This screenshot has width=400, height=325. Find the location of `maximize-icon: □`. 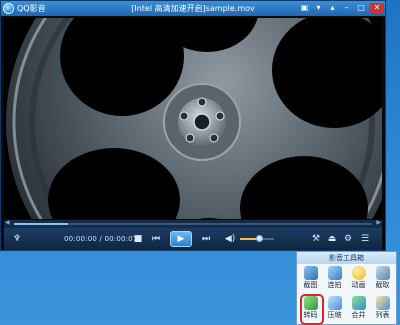

maximize-icon: □ is located at coordinates (361, 8).